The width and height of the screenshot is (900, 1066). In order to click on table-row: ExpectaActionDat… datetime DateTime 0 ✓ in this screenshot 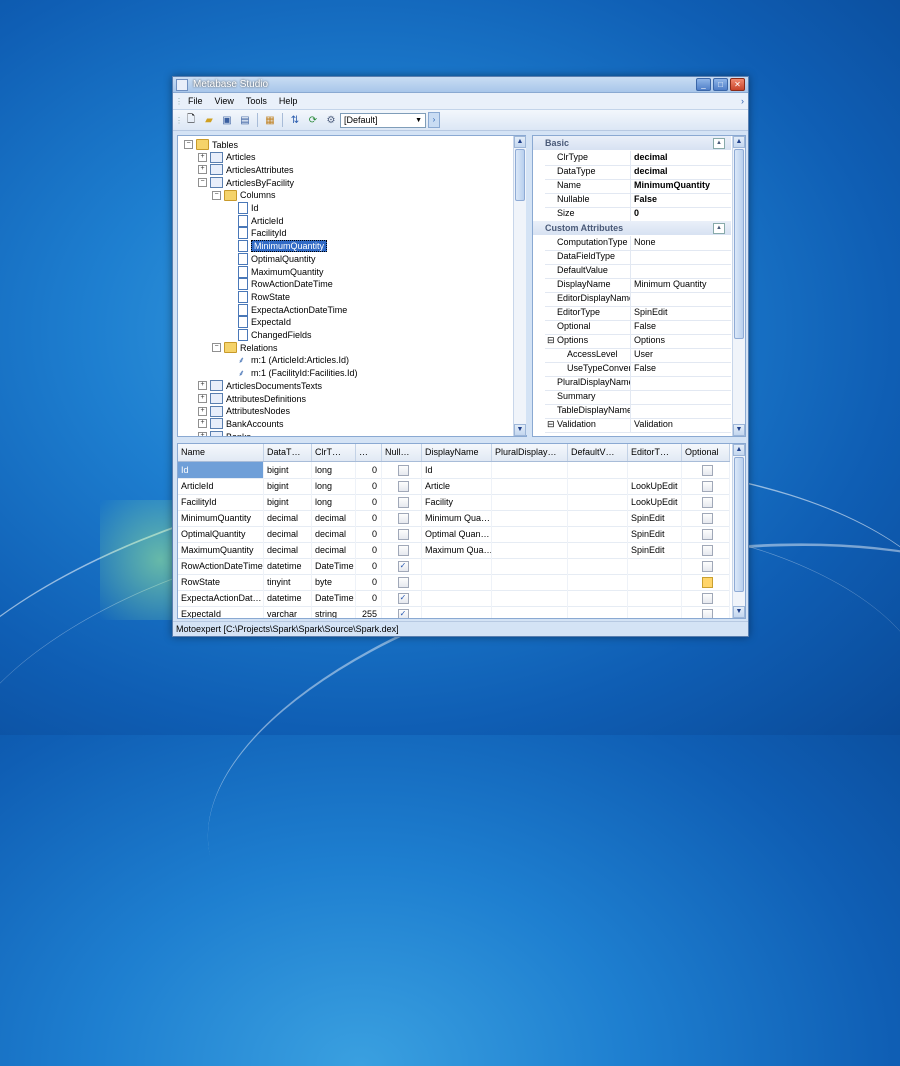, I will do `click(454, 598)`.